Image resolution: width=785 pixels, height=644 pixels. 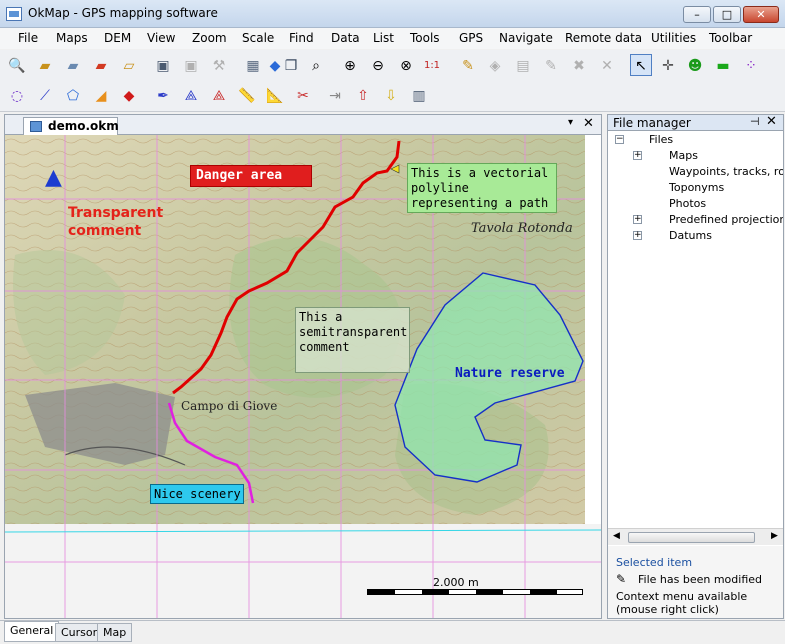 What do you see at coordinates (687, 203) in the screenshot?
I see `tree-node-photos: Photos` at bounding box center [687, 203].